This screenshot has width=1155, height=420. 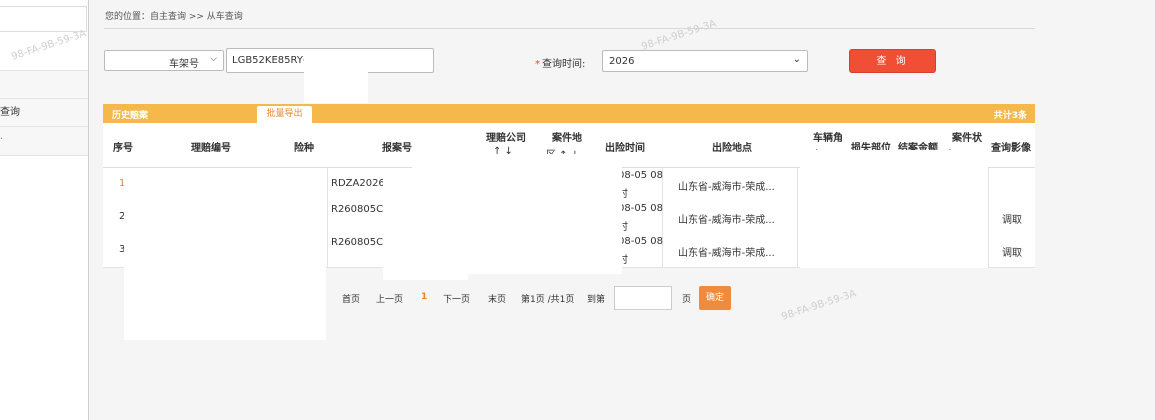 What do you see at coordinates (687, 300) in the screenshot?
I see `pager-unit-label: 页` at bounding box center [687, 300].